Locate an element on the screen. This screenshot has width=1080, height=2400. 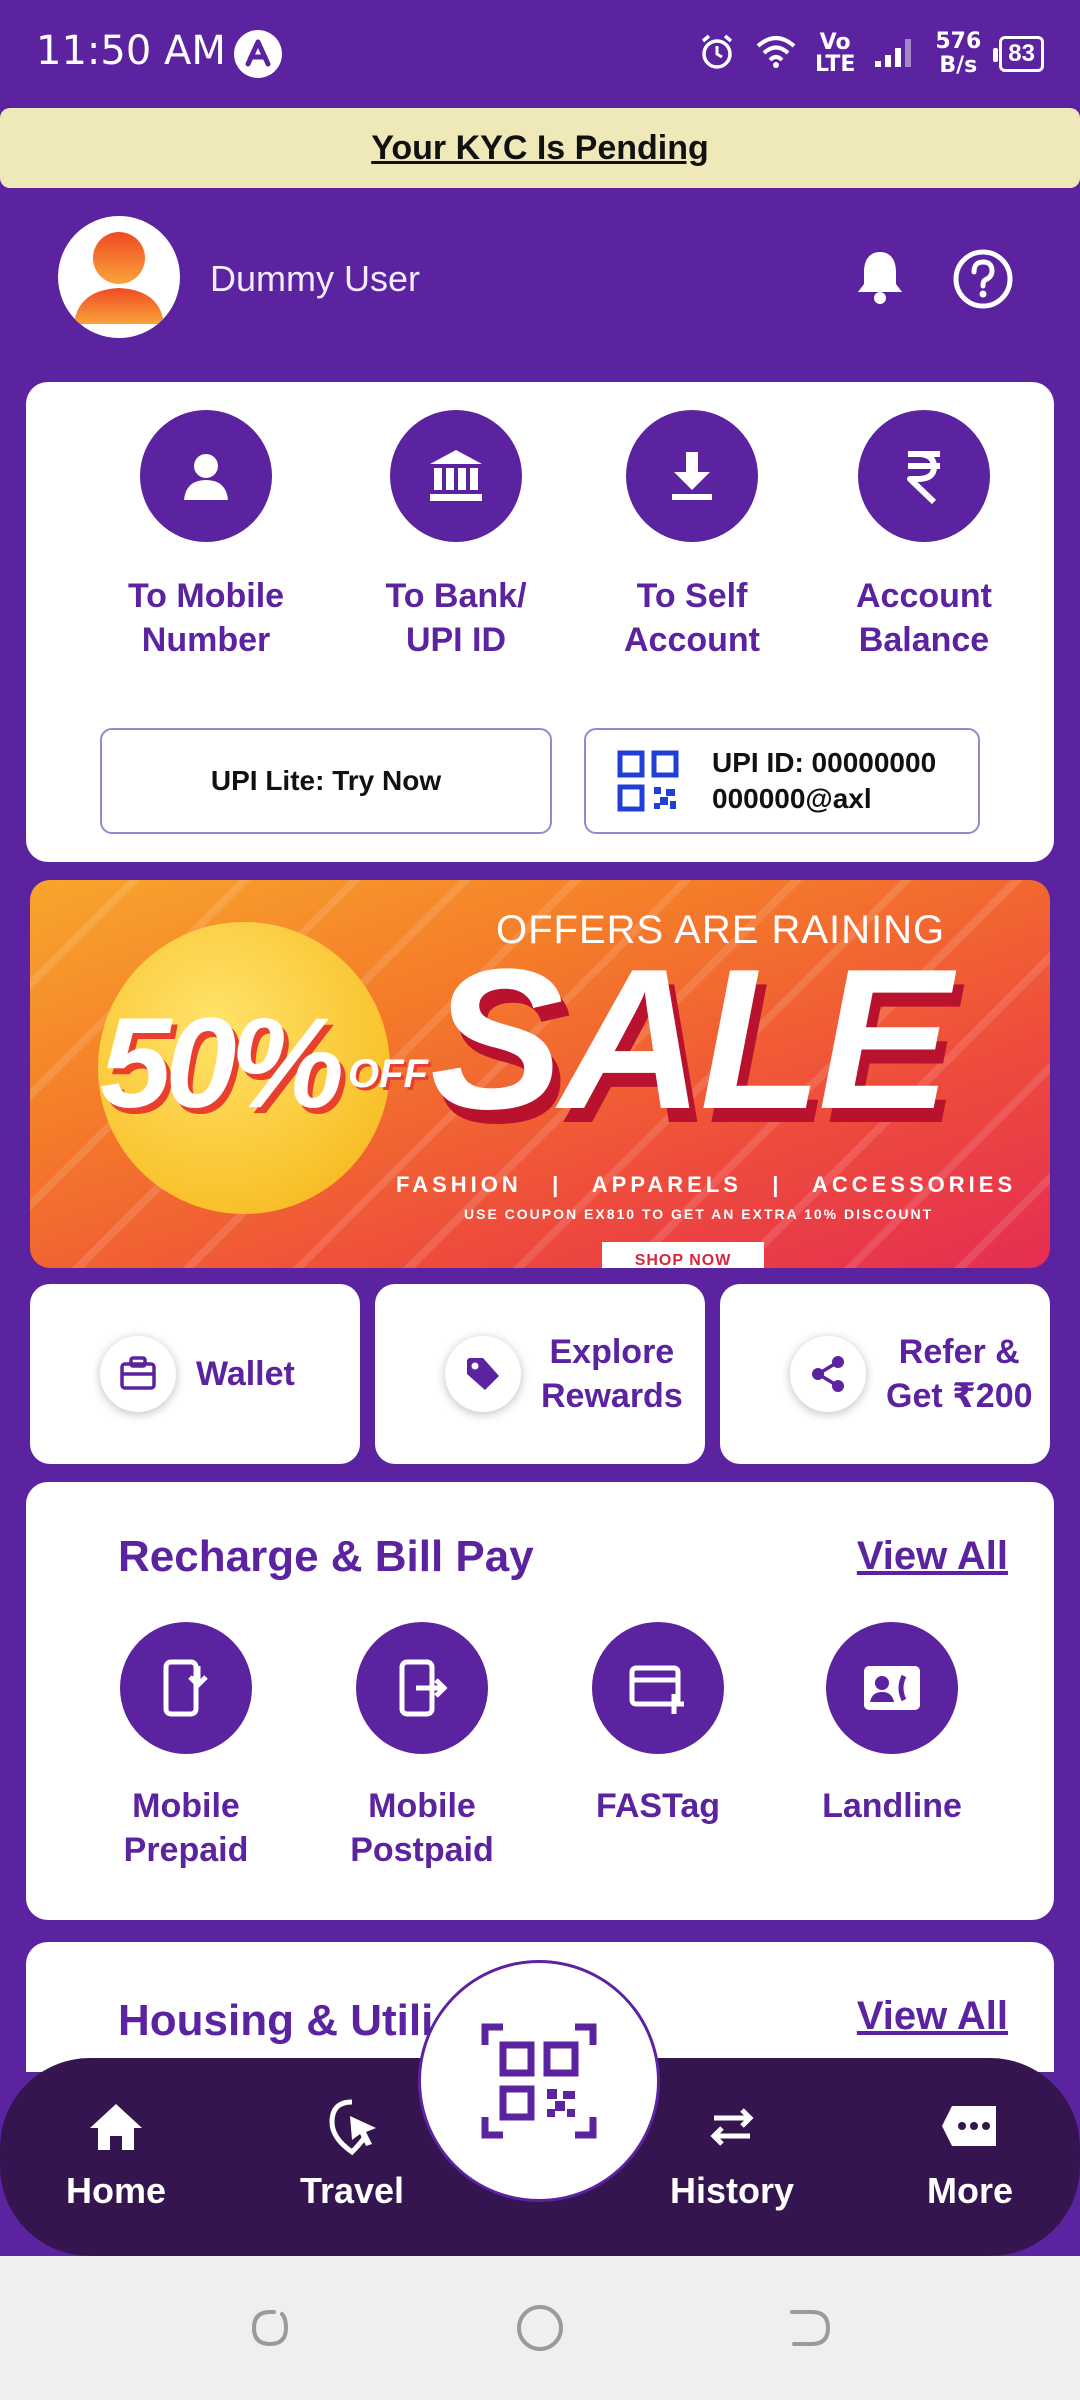
recent-apps-icon is located at coordinates (270, 2328).